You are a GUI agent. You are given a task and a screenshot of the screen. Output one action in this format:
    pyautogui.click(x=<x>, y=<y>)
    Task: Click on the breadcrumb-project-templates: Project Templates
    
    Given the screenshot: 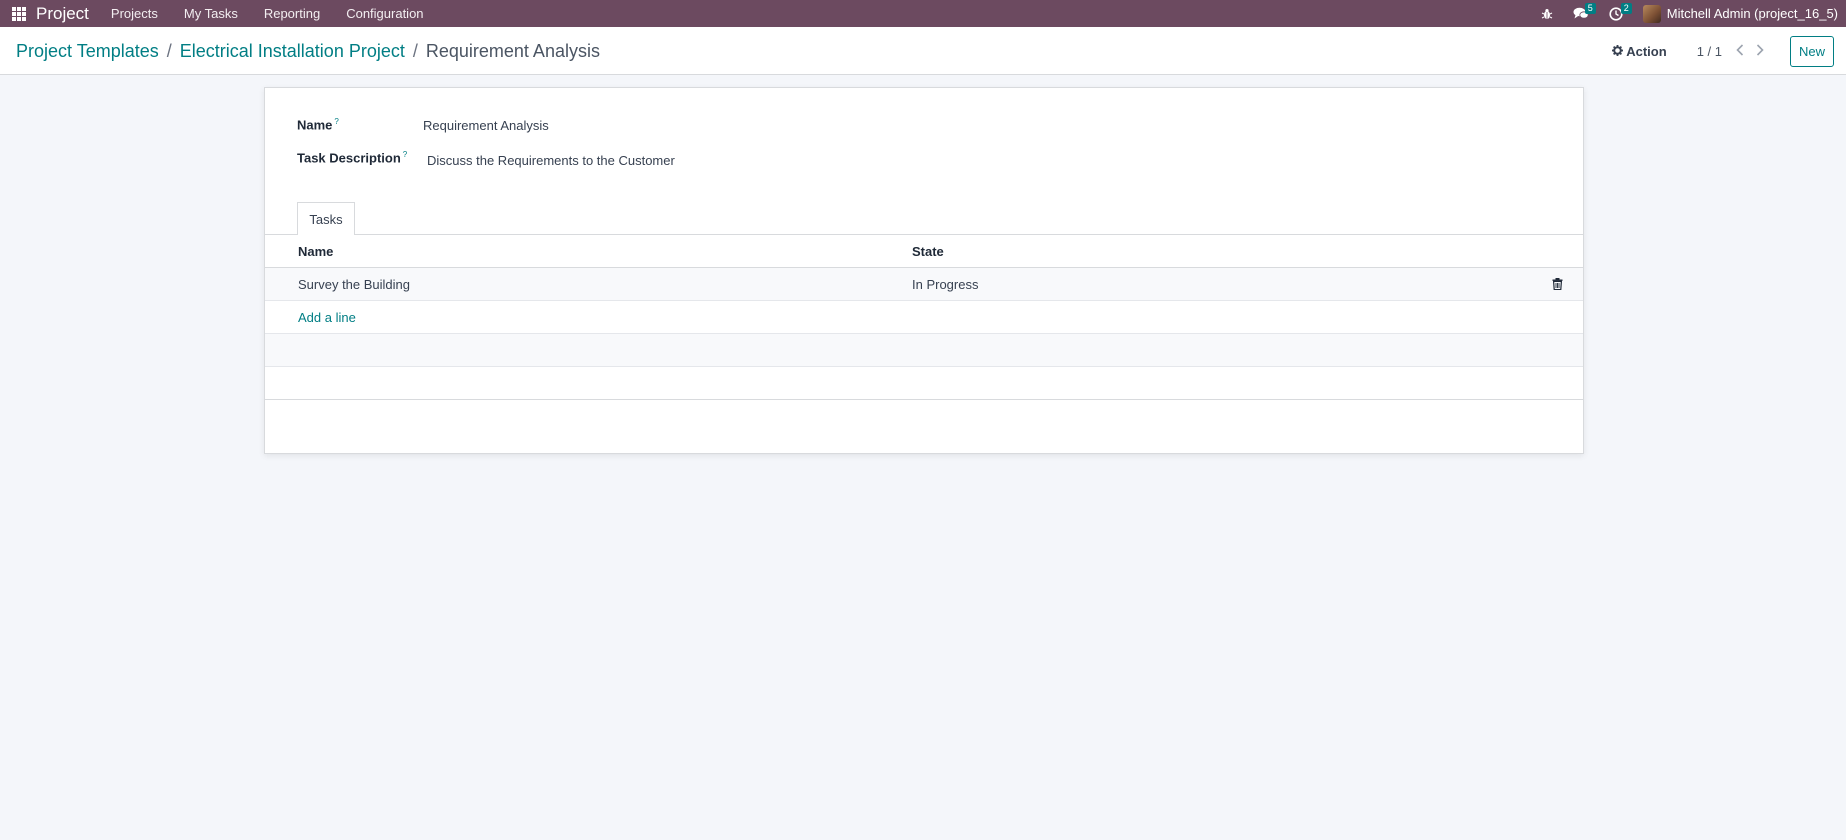 What is the action you would take?
    pyautogui.click(x=87, y=51)
    